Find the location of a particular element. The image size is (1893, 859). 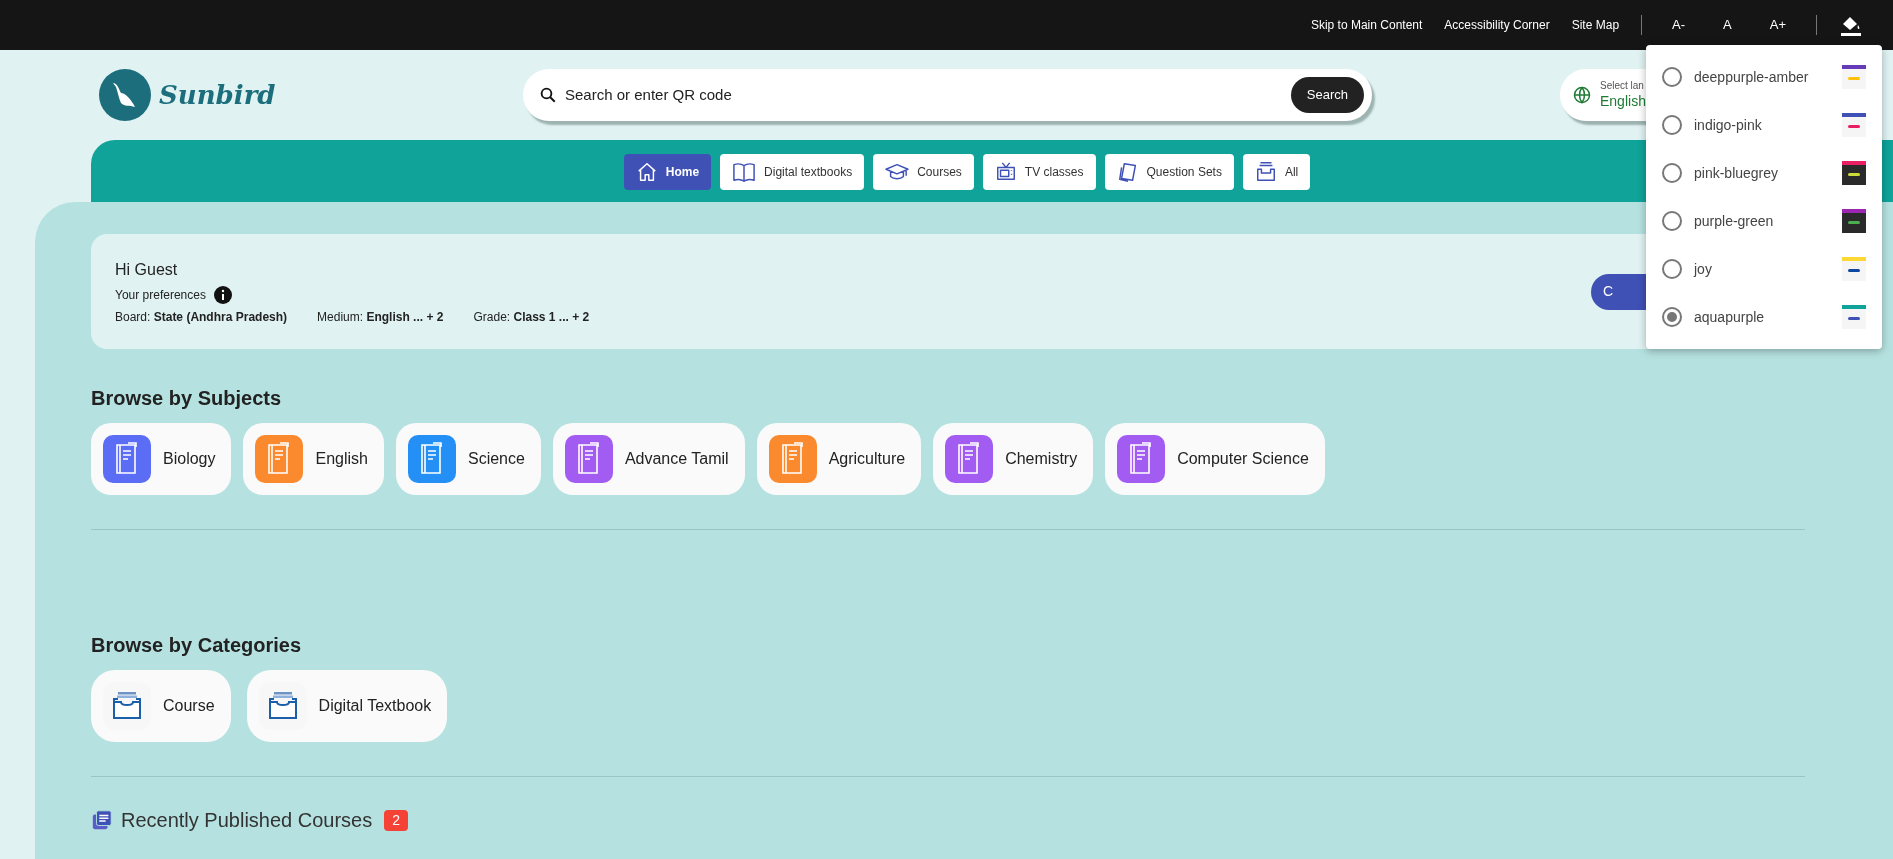

language-value: English is located at coordinates (1623, 101).